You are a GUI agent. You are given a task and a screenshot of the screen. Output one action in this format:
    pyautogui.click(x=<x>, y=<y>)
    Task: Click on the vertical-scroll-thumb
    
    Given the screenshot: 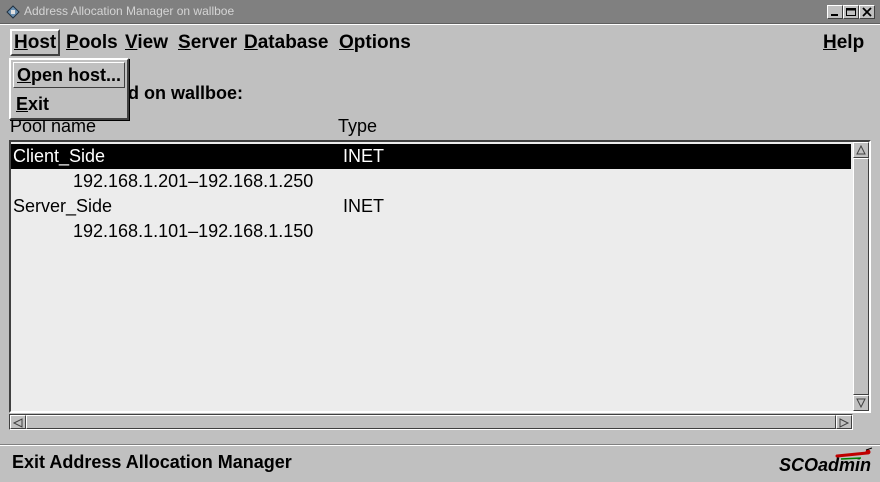 What is the action you would take?
    pyautogui.click(x=861, y=276)
    